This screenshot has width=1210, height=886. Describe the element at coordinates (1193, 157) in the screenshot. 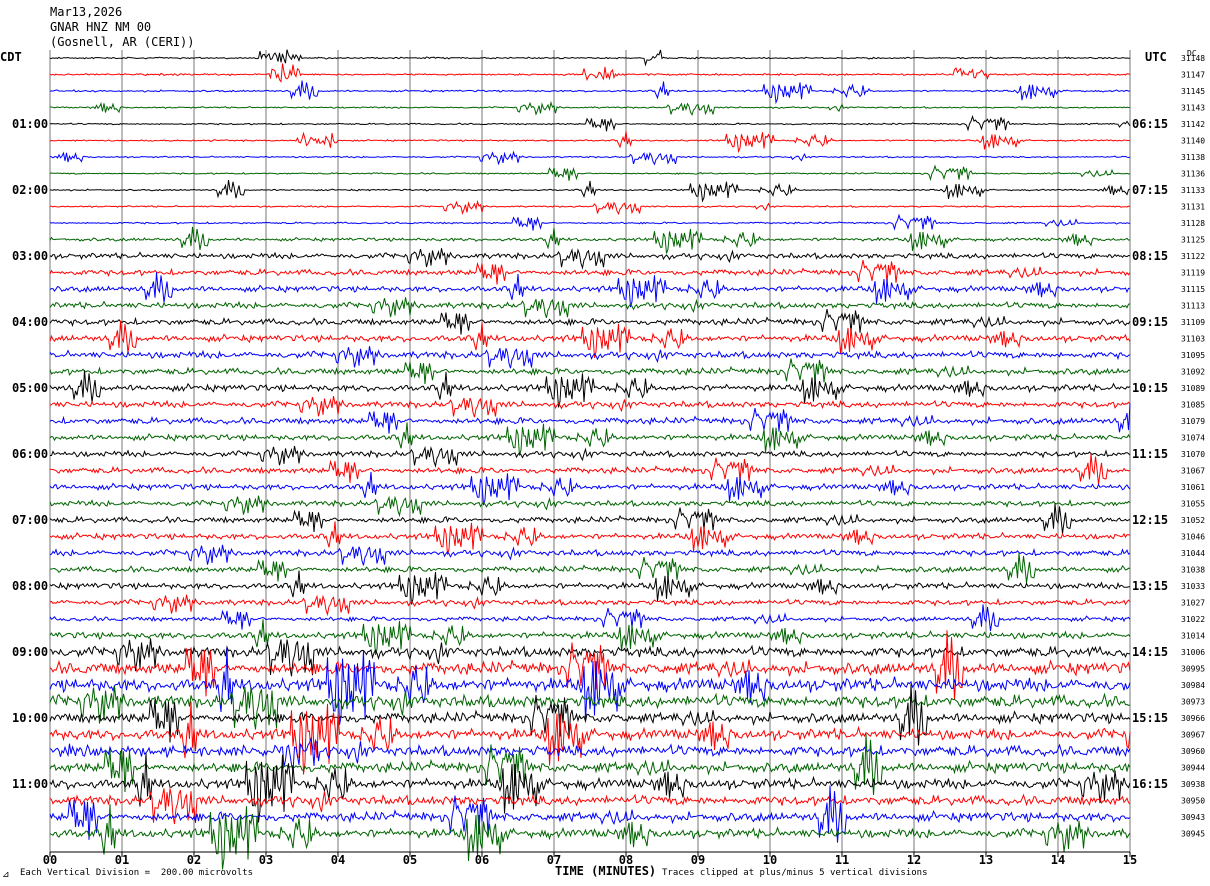

I see `dc-offset-label: 31138` at that location.